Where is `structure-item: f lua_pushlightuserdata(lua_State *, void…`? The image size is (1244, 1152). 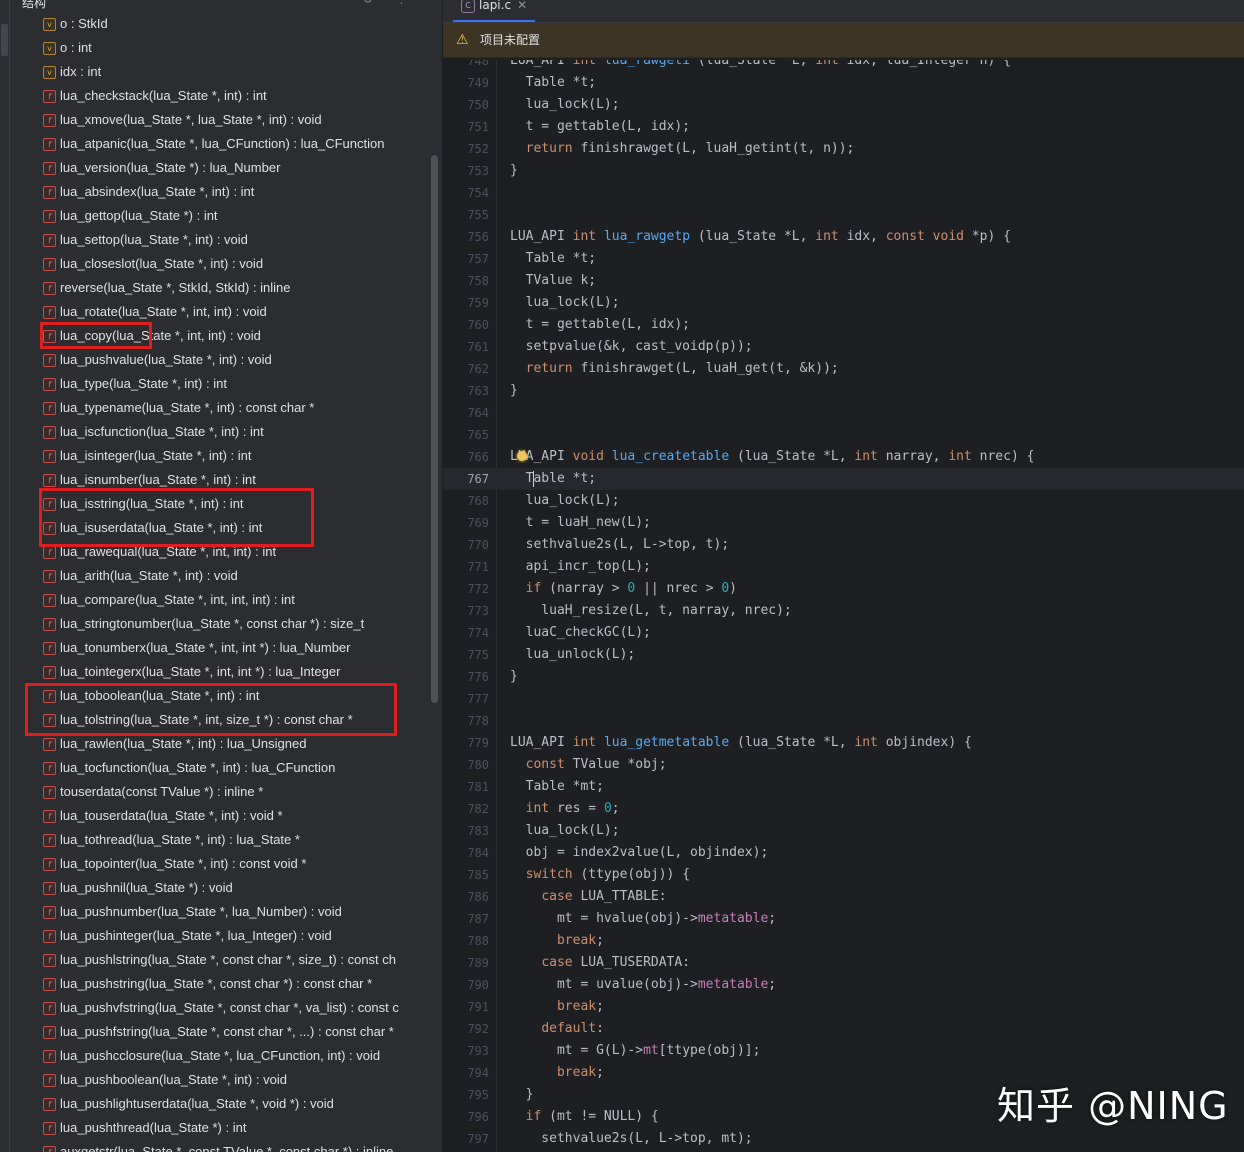
structure-item: f lua_pushlightuserdata(lua_State *, void… is located at coordinates (216, 1104).